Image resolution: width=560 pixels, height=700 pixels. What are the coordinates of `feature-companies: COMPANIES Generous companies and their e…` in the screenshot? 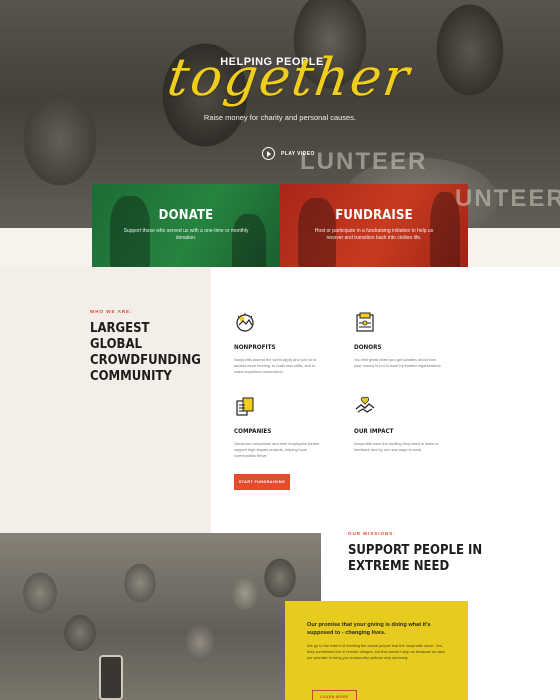 It's located at (279, 427).